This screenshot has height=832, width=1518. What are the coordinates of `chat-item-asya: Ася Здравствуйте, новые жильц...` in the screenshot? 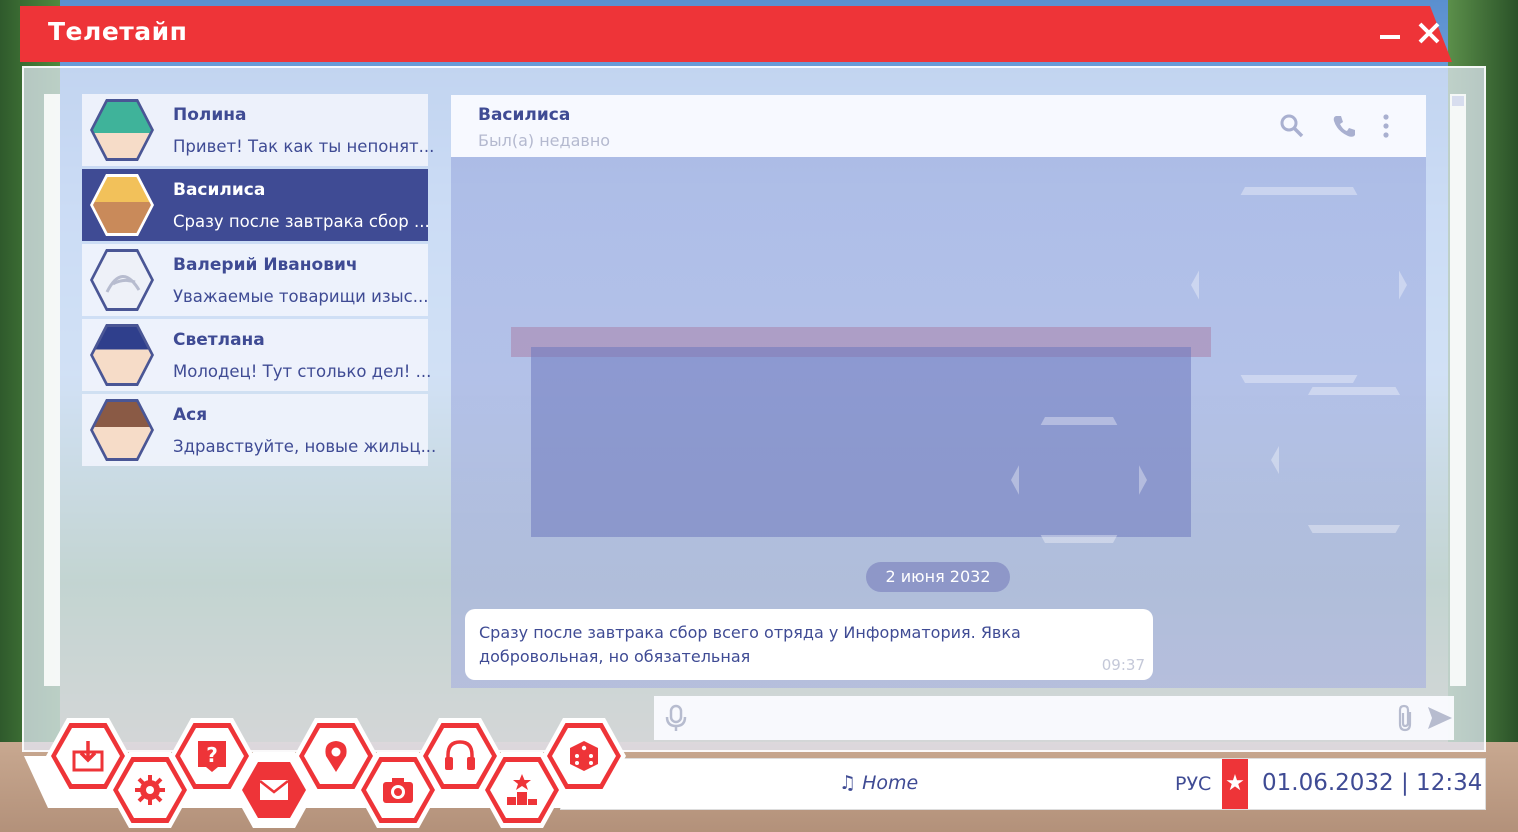 It's located at (259, 430).